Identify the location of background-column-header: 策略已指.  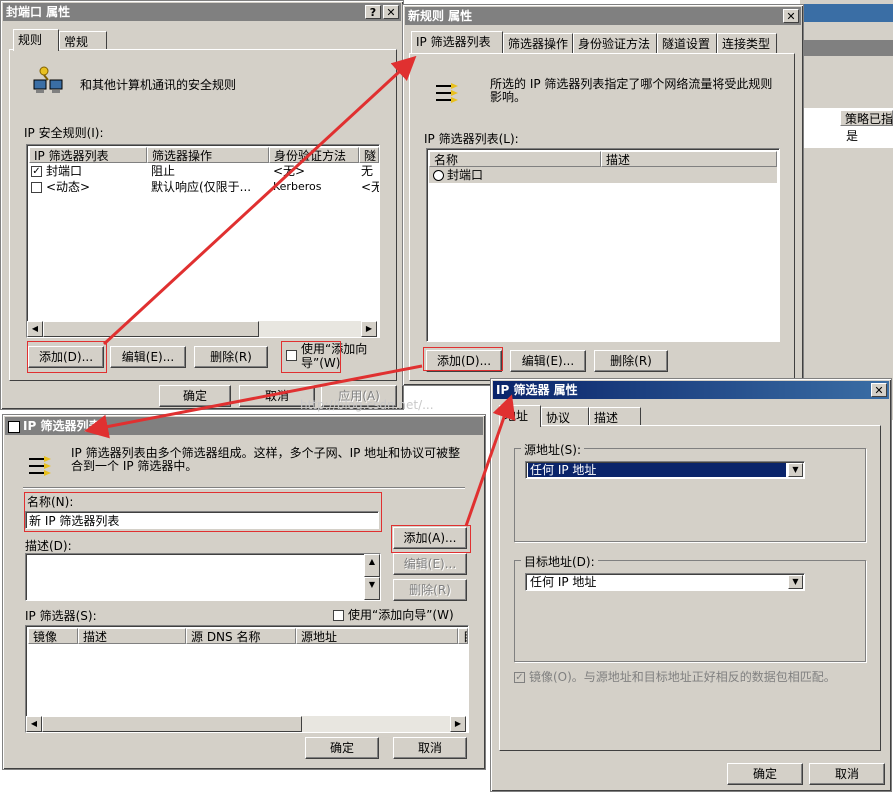
(866, 118).